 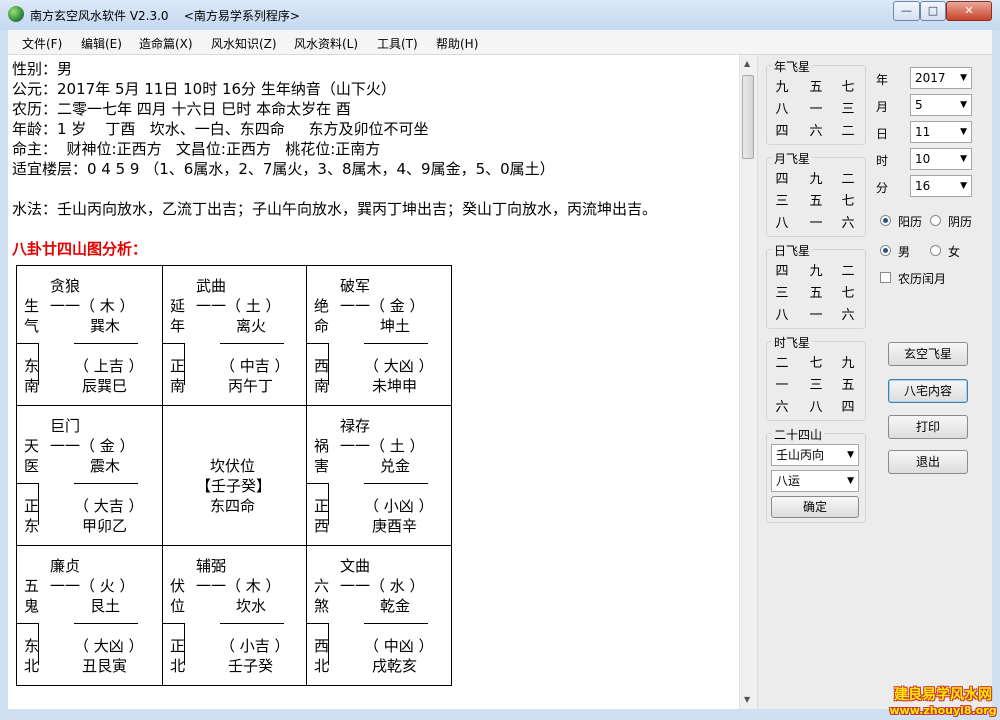 What do you see at coordinates (322, 646) in the screenshot?
I see `cell-dir1: 西` at bounding box center [322, 646].